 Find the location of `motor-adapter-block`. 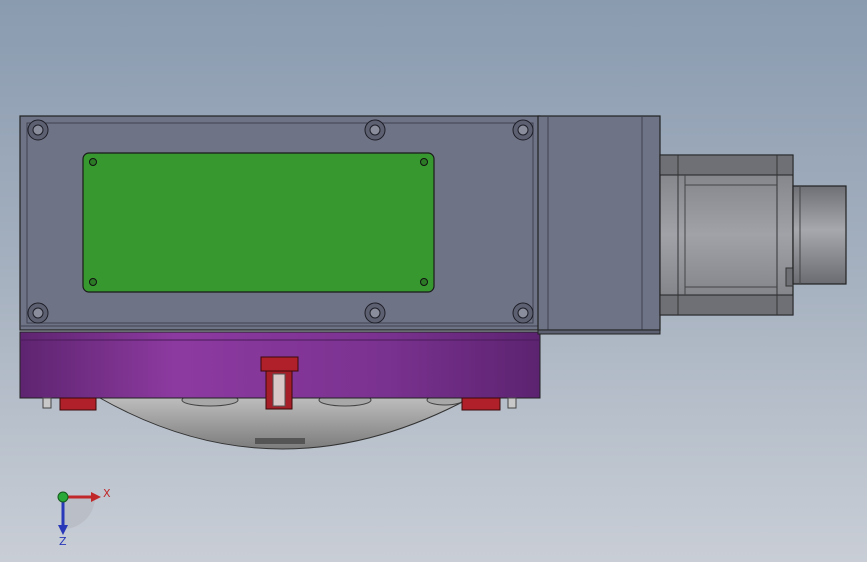

motor-adapter-block is located at coordinates (599, 225).